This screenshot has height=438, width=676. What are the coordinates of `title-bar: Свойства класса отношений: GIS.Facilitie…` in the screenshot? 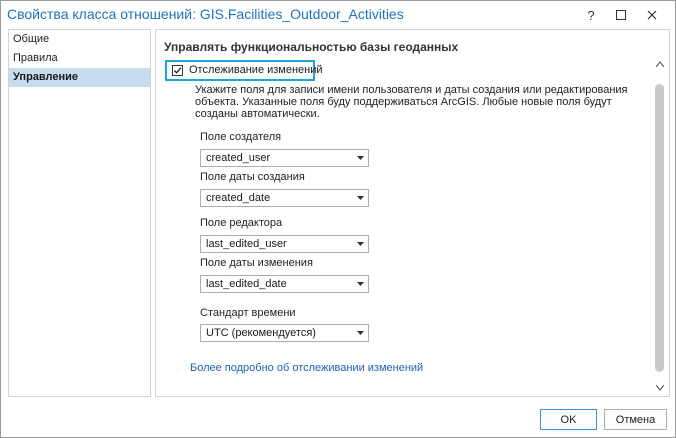 It's located at (338, 15).